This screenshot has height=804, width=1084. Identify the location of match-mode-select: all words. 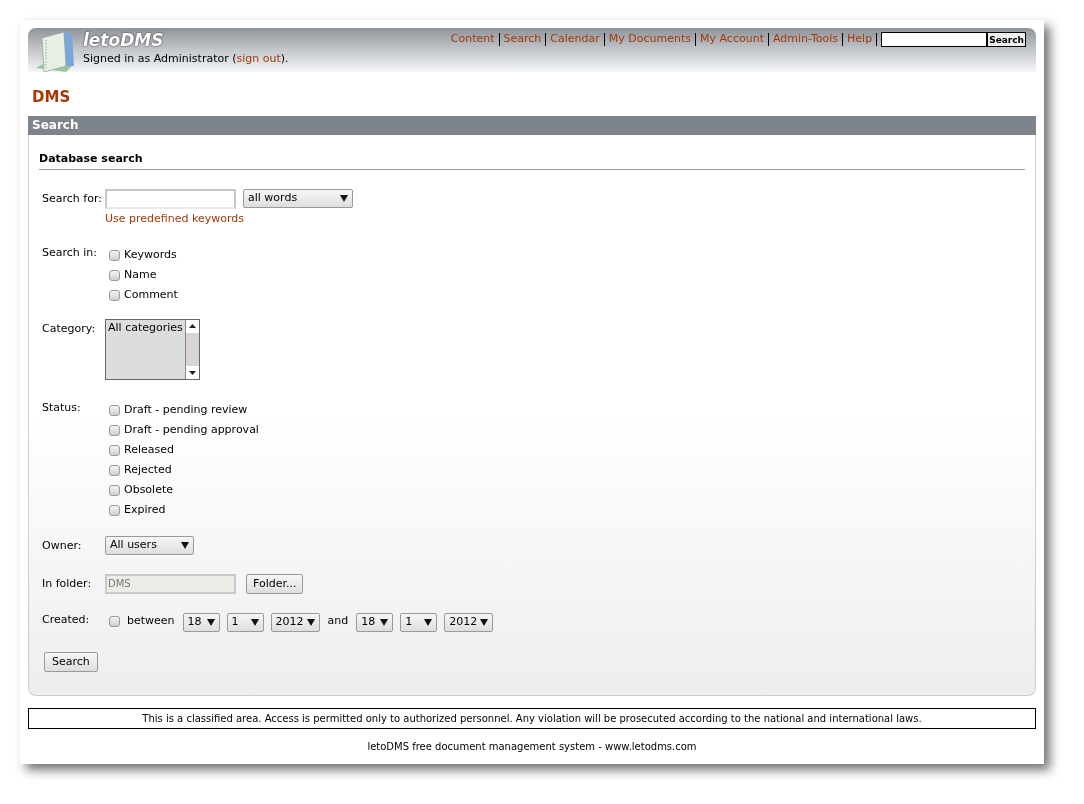
(298, 198).